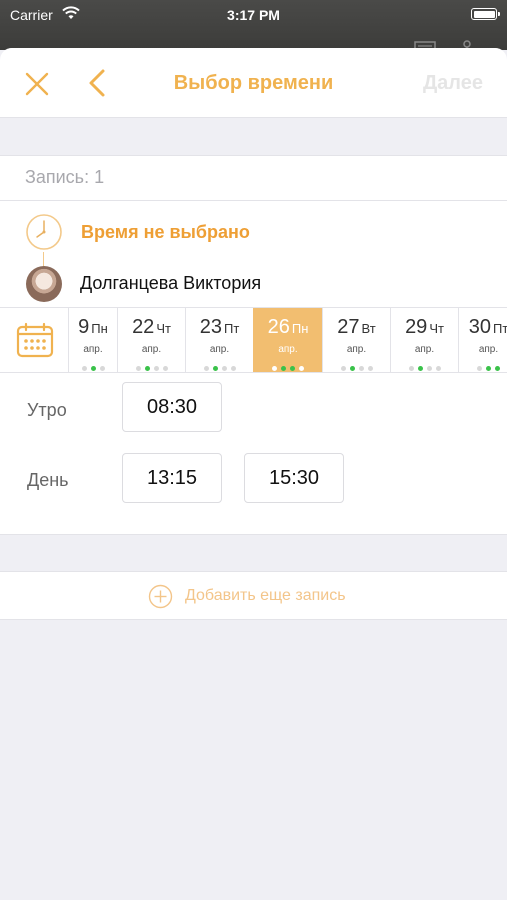  I want to click on morning-label: Утро, so click(47, 410).